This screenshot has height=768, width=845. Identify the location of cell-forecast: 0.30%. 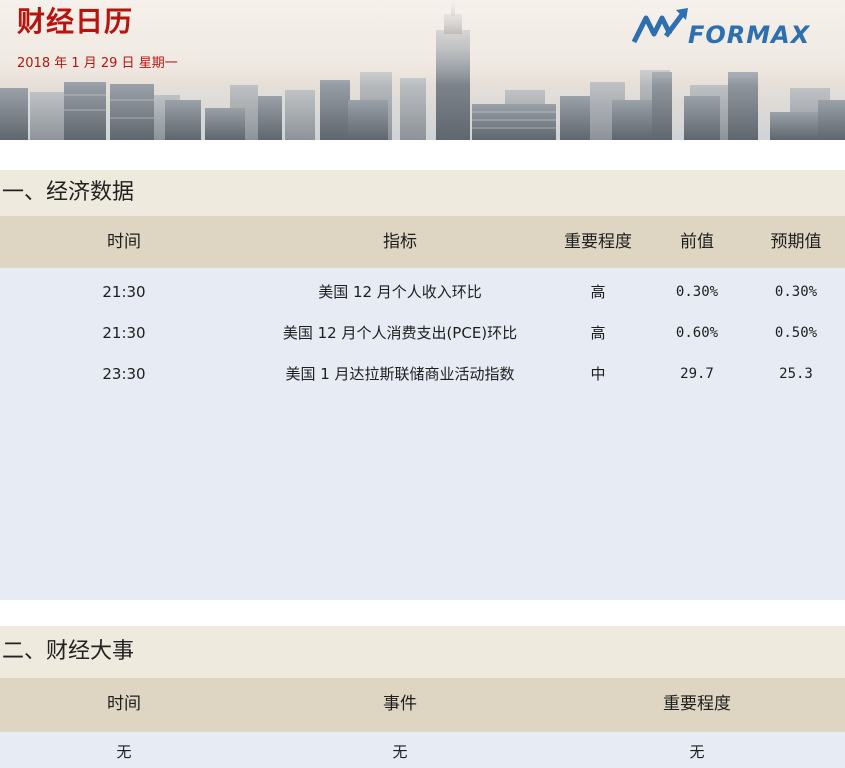
(796, 292).